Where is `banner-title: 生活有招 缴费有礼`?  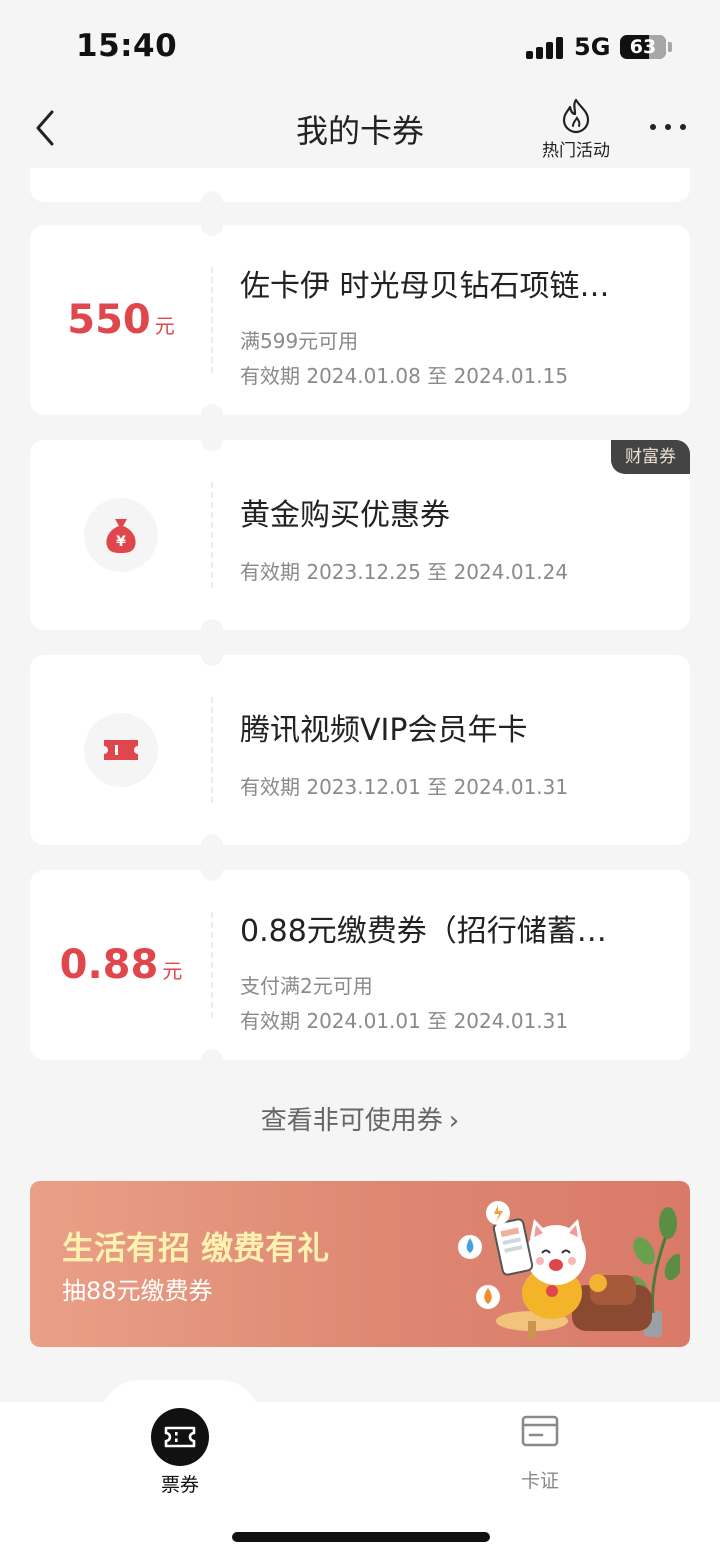 banner-title: 生活有招 缴费有礼 is located at coordinates (196, 1248).